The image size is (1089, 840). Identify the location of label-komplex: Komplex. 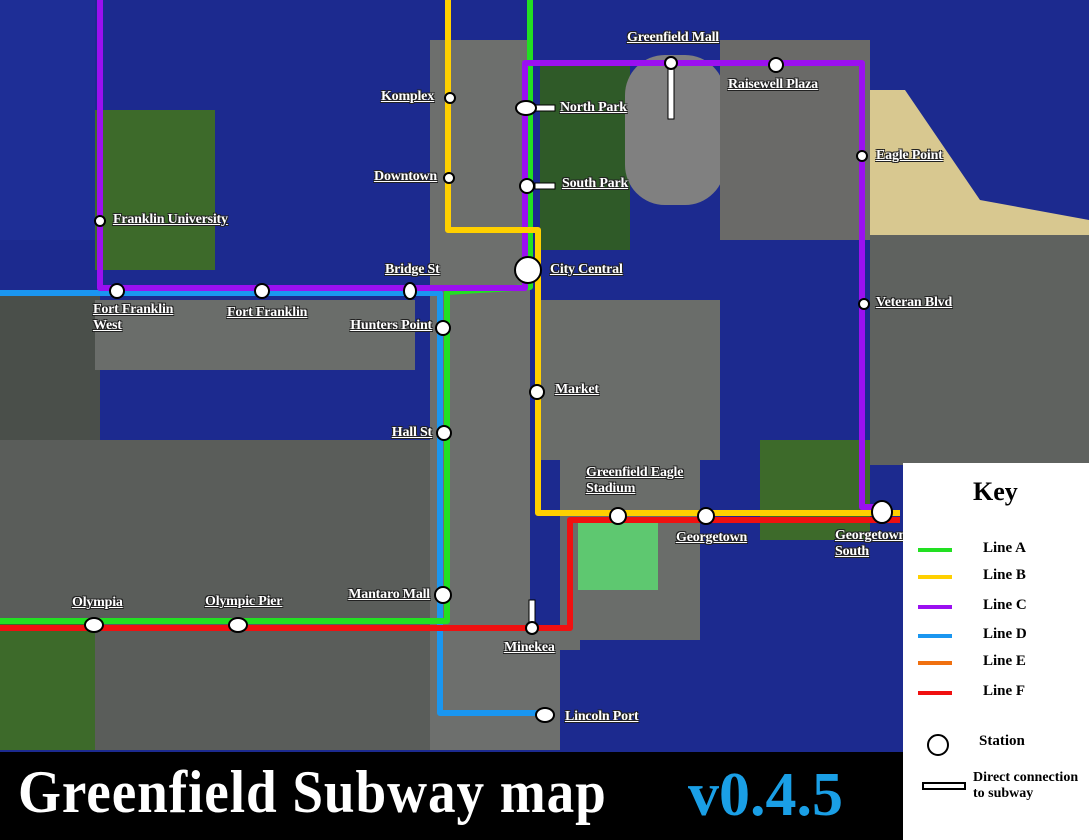
(407, 96).